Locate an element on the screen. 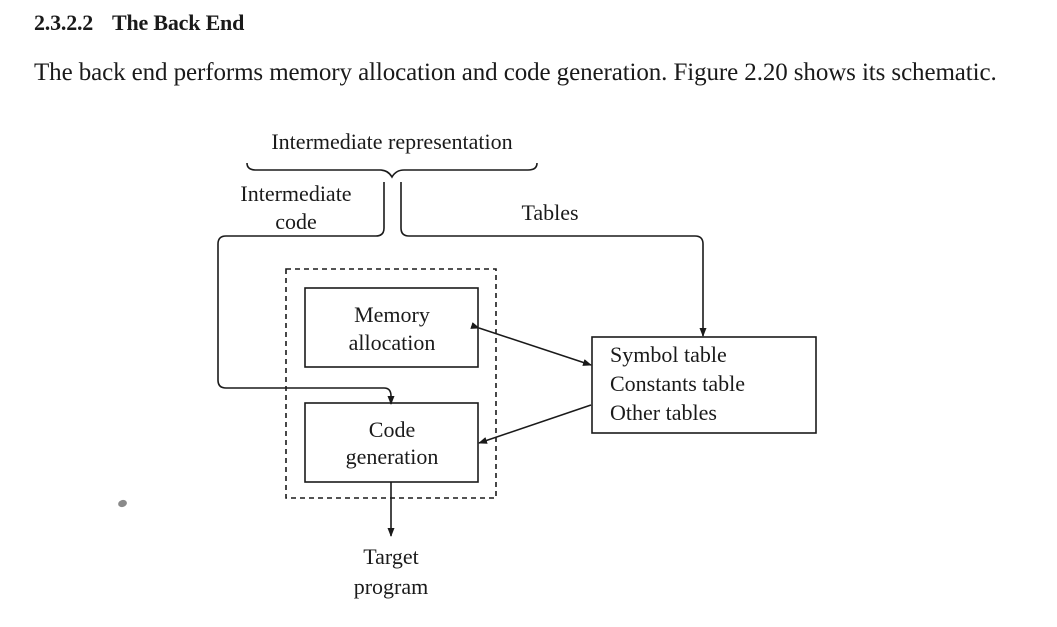 The image size is (1057, 627). code-generation-line2: generation is located at coordinates (392, 456).